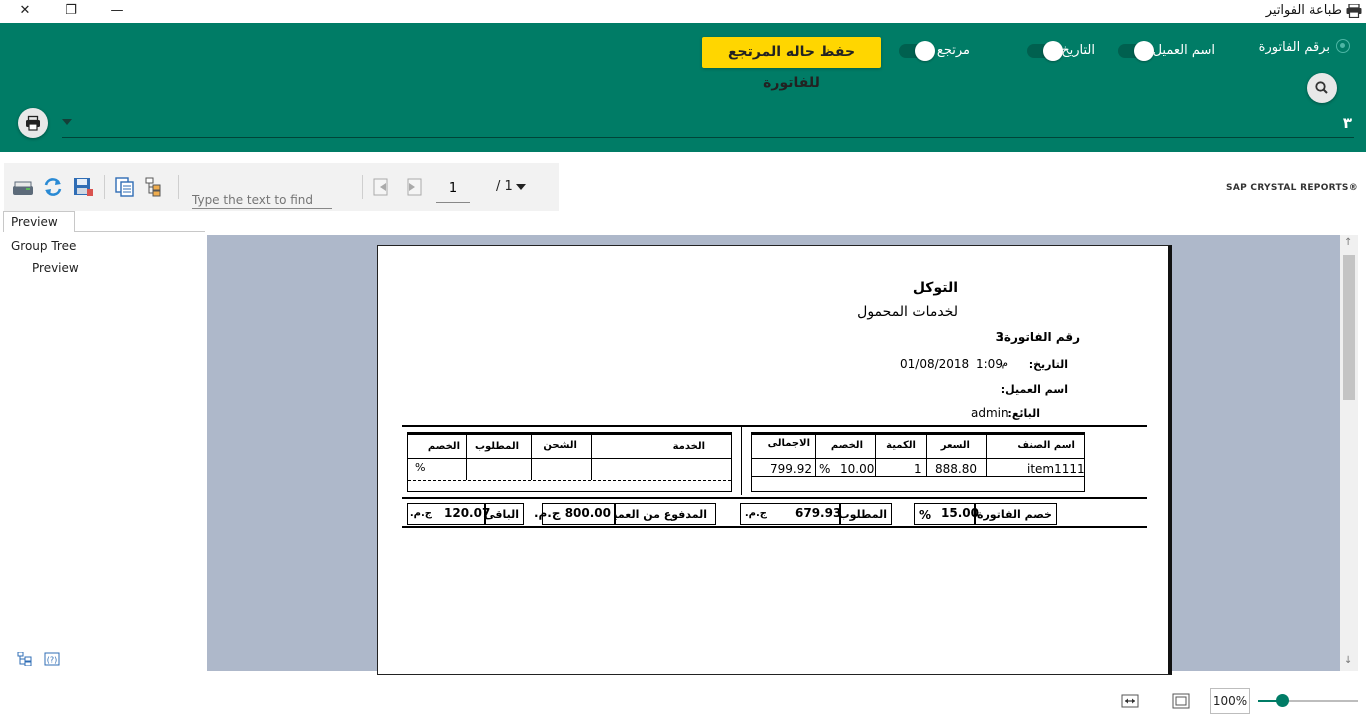 This screenshot has height=728, width=1366. What do you see at coordinates (25, 11) in the screenshot?
I see `close-icon: ✕` at bounding box center [25, 11].